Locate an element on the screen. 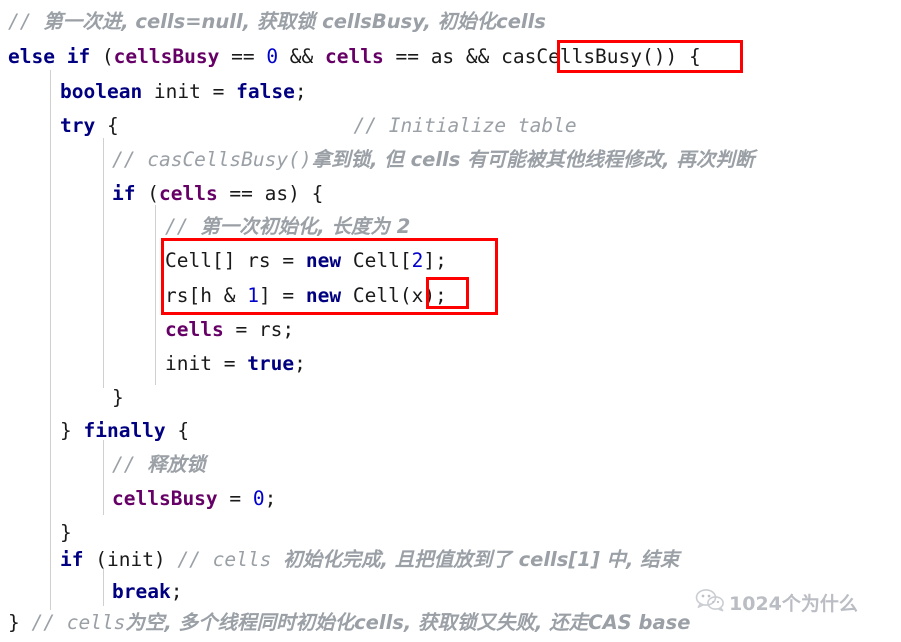  line-assign-cell-slot: rs[h & 1] = new Cell(x); is located at coordinates (450, 295).